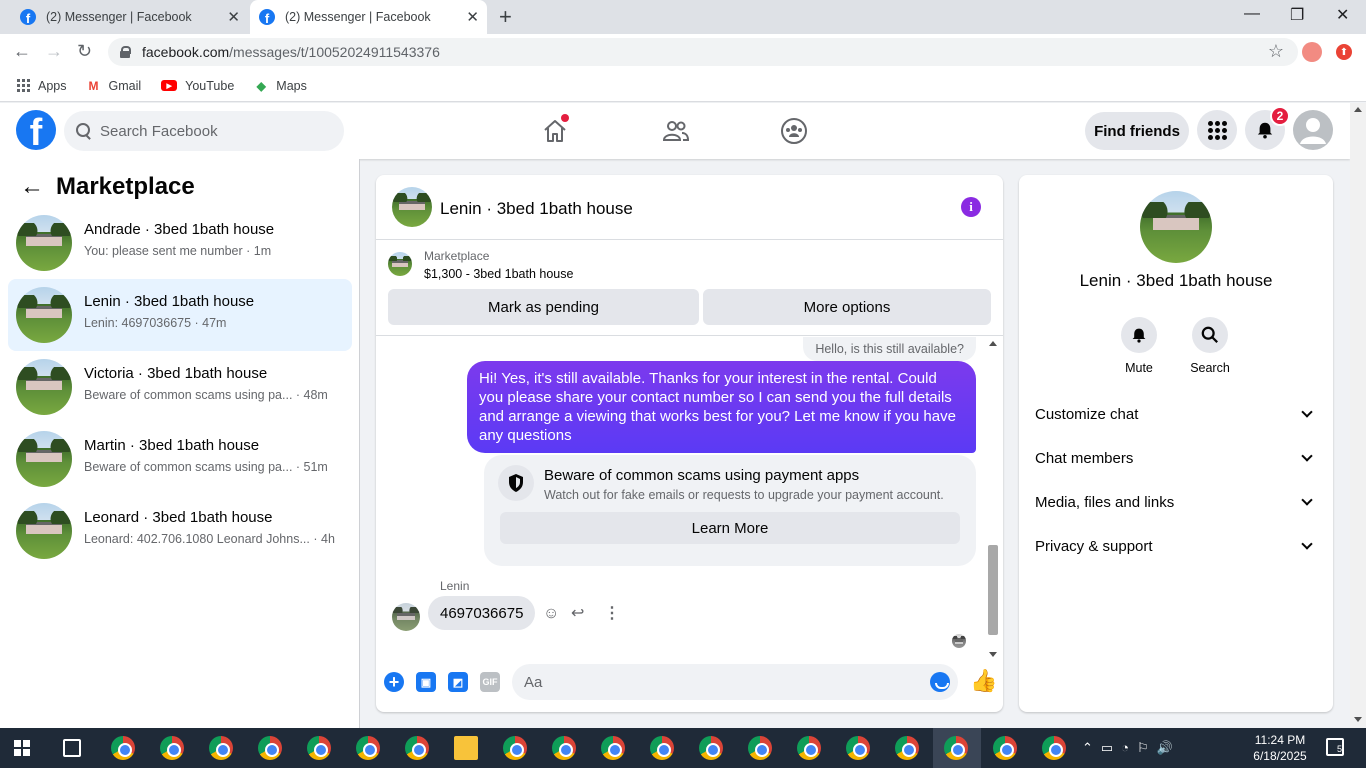 The width and height of the screenshot is (1366, 768). I want to click on search-in-chat-button: Search, so click(1210, 346).